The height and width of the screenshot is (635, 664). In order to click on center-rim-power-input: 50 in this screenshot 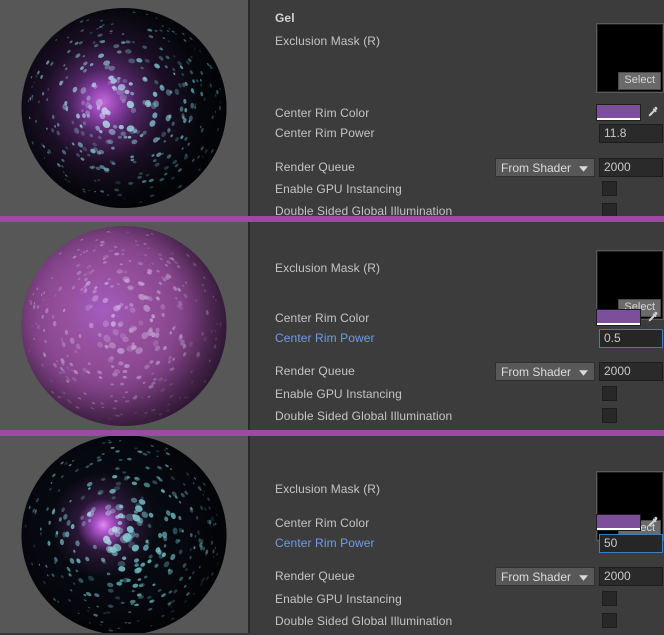, I will do `click(631, 543)`.